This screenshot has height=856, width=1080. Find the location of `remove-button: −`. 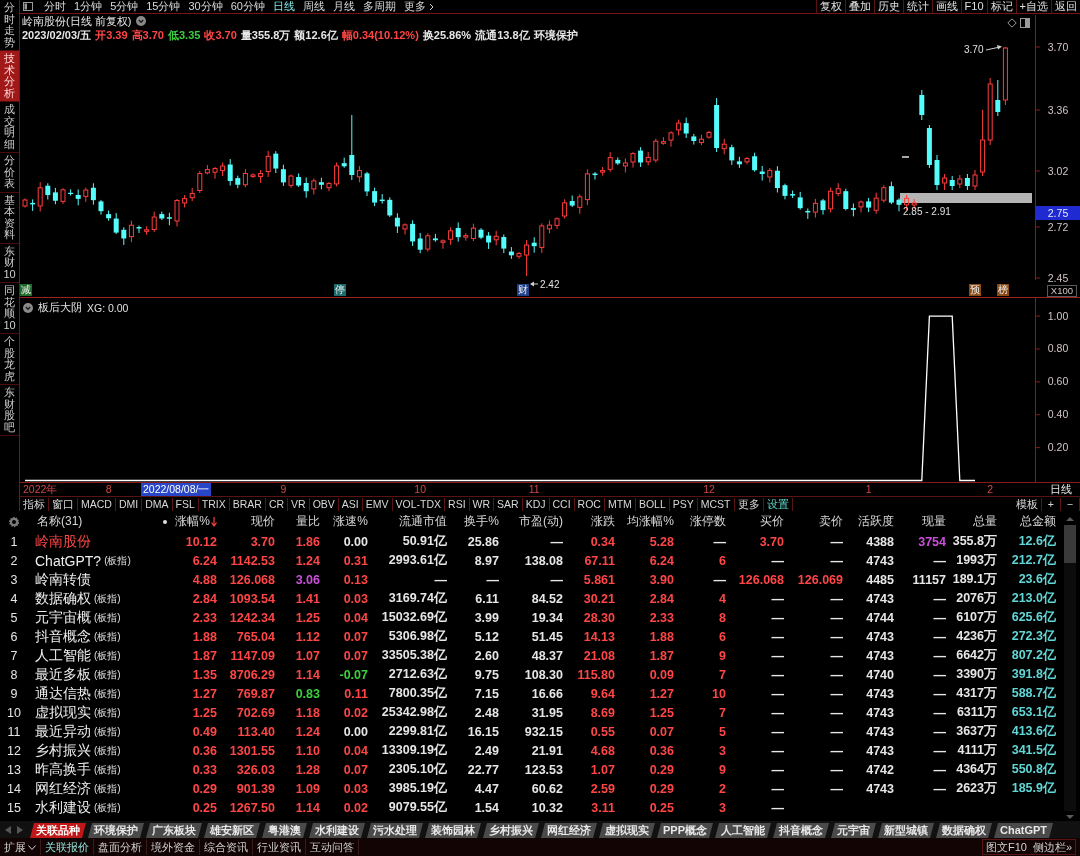

remove-button: − is located at coordinates (1070, 504).